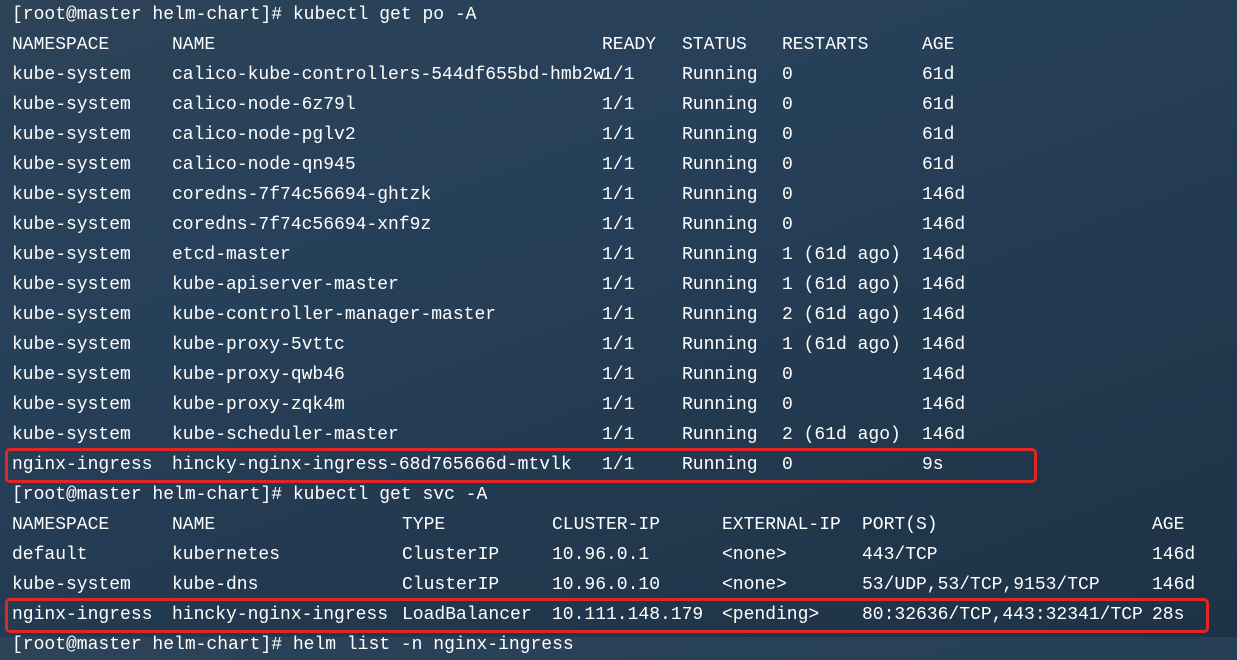  Describe the element at coordinates (285, 435) in the screenshot. I see `table-cell: kube-scheduler-master` at that location.